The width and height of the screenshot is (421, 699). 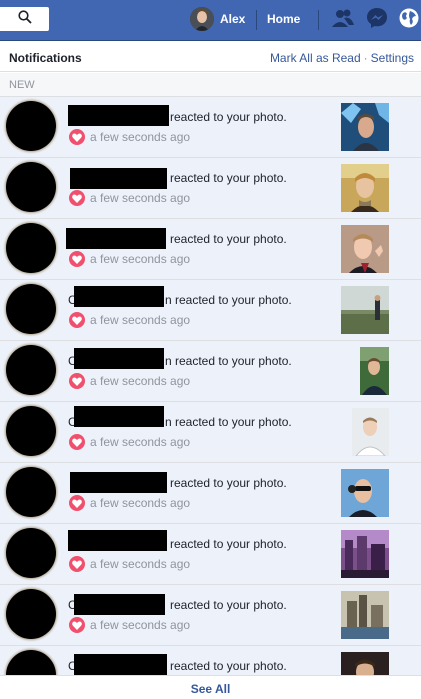 What do you see at coordinates (210, 85) in the screenshot?
I see `section-new: NEW` at bounding box center [210, 85].